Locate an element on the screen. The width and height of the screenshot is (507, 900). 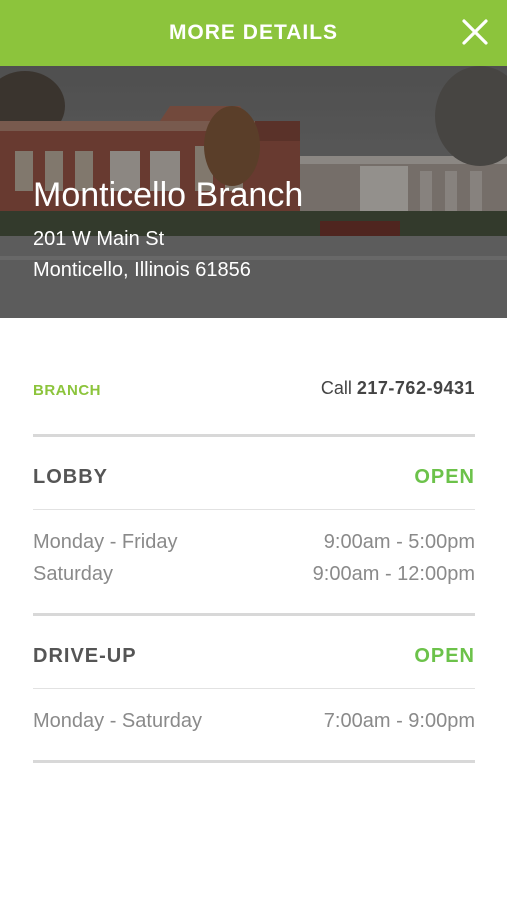
lobby-hours-time: 9:00am - 5:00pm is located at coordinates (399, 542).